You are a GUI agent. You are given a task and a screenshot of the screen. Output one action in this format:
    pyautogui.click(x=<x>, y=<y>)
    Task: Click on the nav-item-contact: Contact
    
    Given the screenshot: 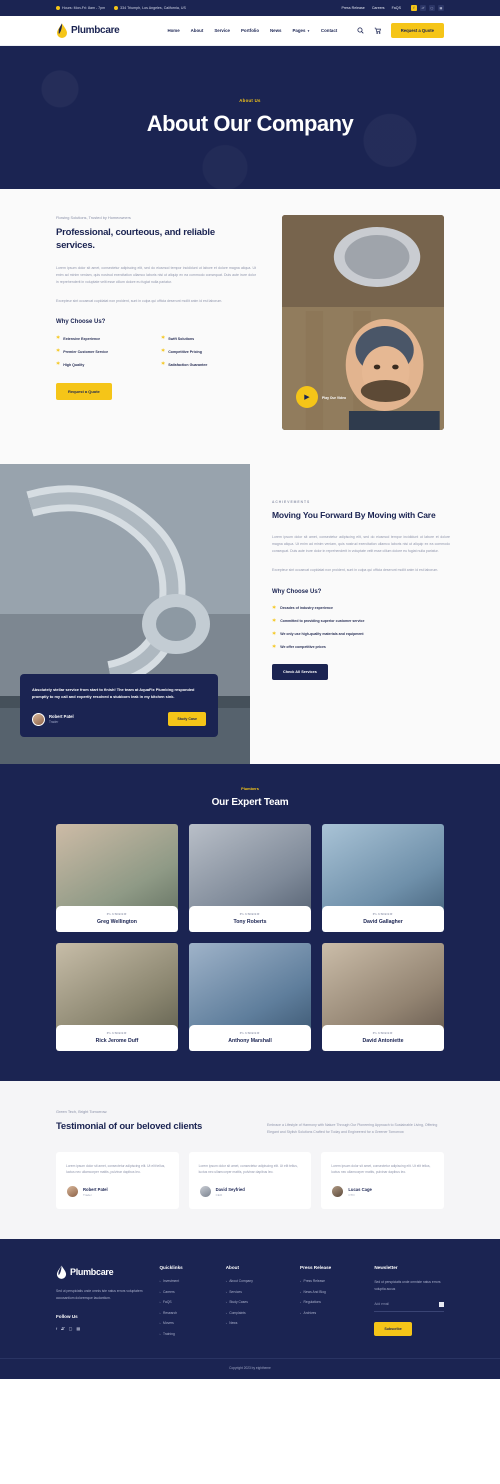 What is the action you would take?
    pyautogui.click(x=329, y=30)
    